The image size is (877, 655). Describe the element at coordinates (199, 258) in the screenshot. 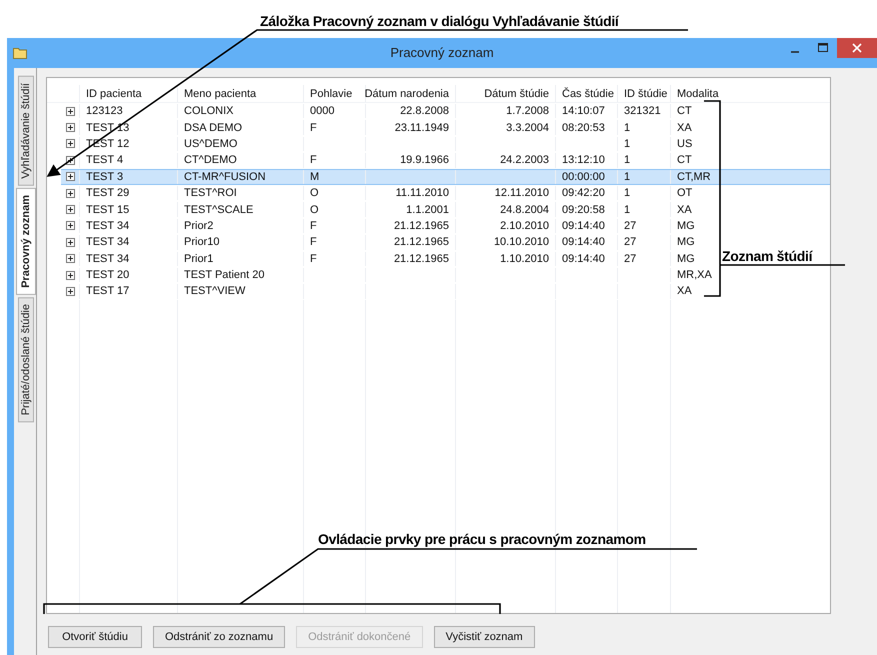

I see `table-cell: Prior1` at that location.